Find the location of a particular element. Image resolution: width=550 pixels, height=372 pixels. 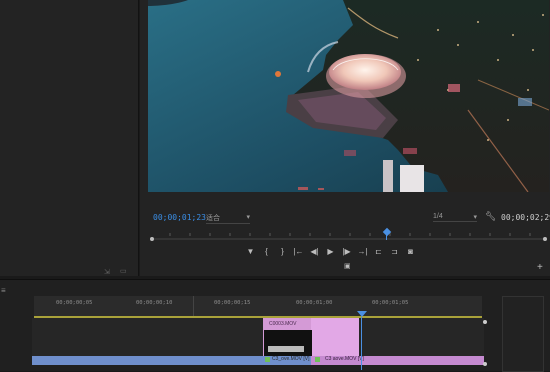

step-back-icon: ◀| is located at coordinates (314, 252).